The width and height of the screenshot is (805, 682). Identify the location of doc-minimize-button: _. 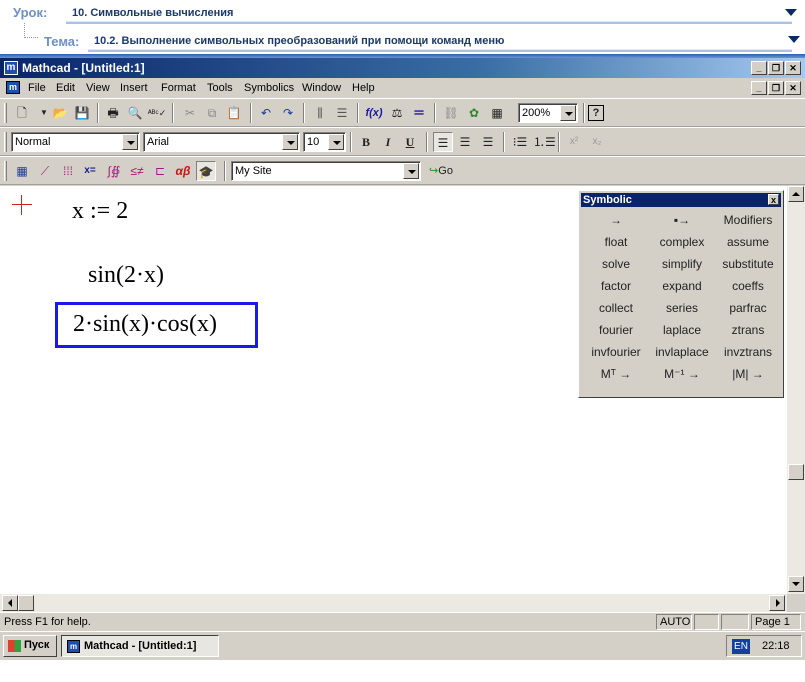
(759, 88).